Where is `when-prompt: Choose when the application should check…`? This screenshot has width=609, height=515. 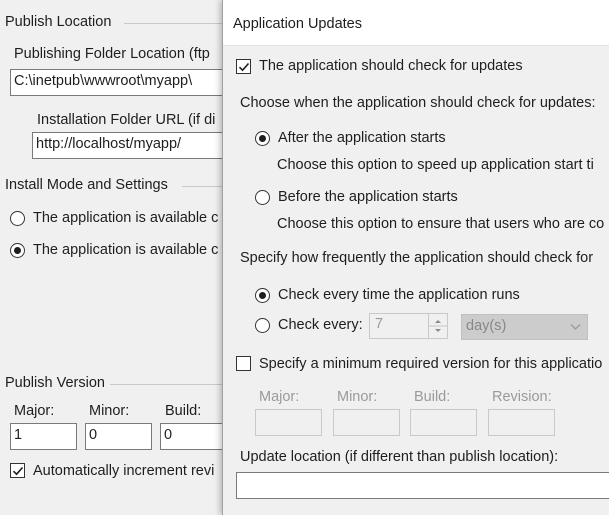
when-prompt: Choose when the application should check… is located at coordinates (418, 103).